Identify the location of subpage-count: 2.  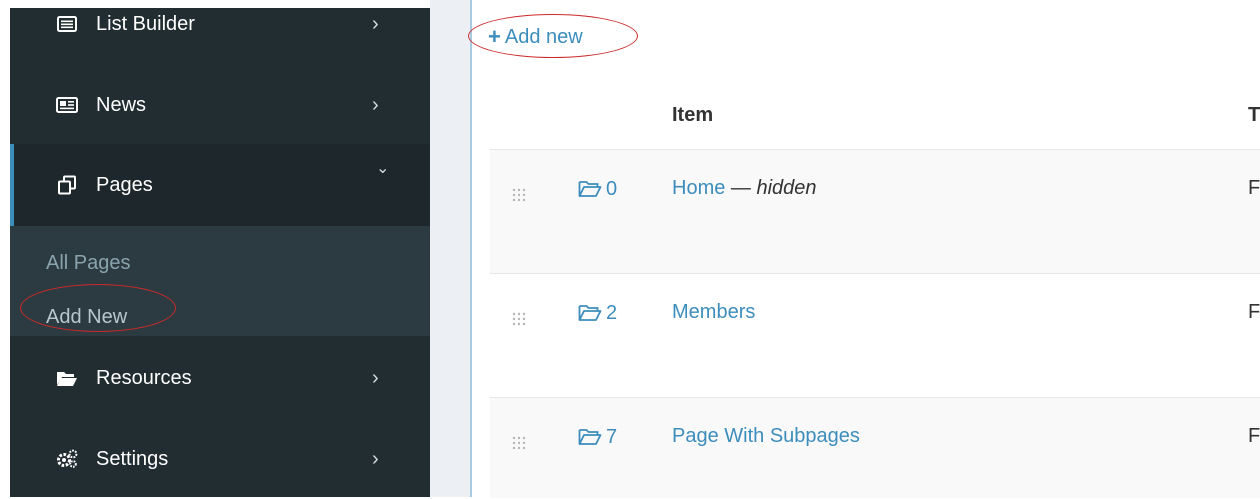
(612, 312).